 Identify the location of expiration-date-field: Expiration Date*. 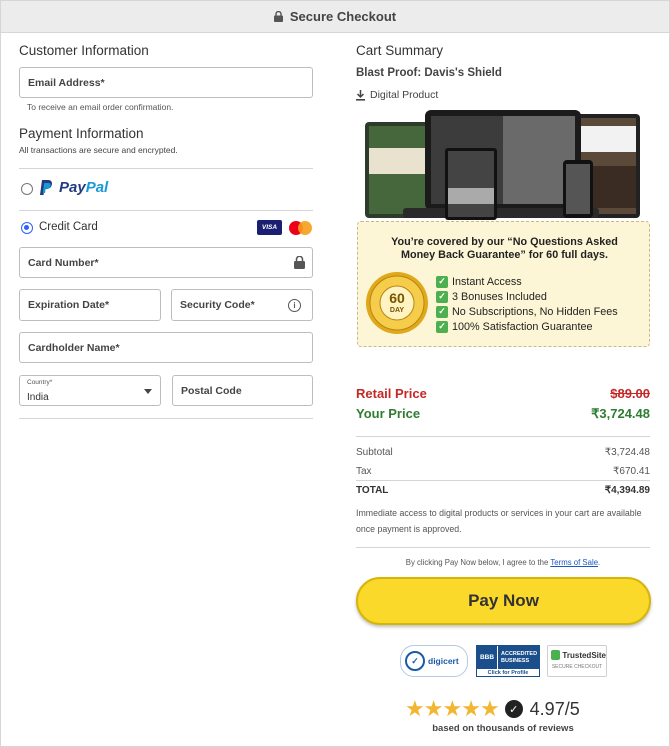
(90, 305).